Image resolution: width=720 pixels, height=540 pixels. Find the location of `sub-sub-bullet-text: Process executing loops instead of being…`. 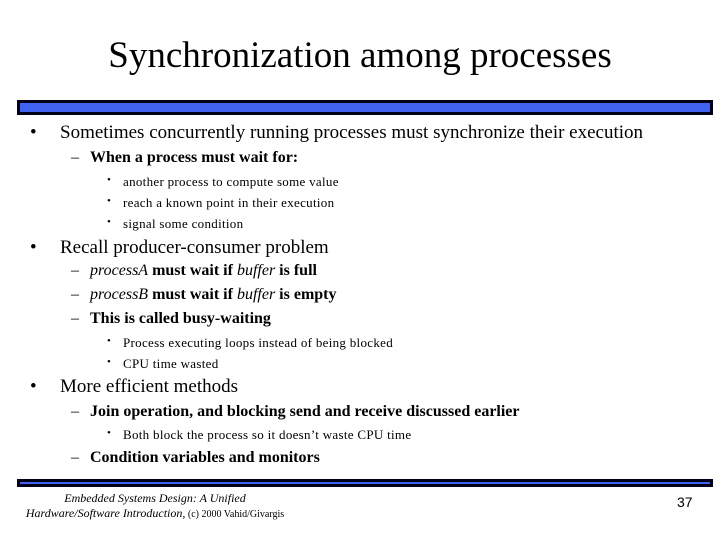

sub-sub-bullet-text: Process executing loops instead of being… is located at coordinates (258, 342).